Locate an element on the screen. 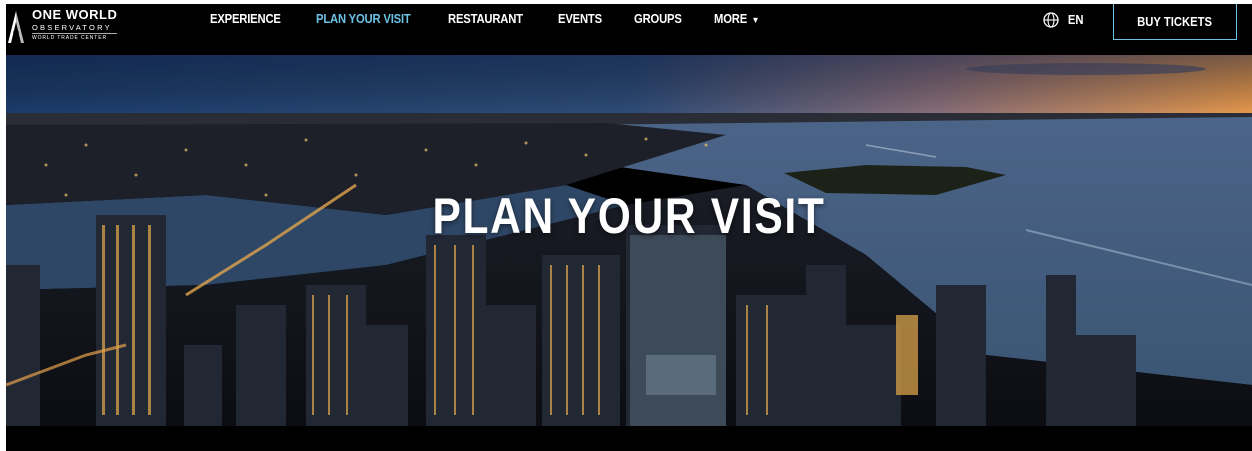  hero-title: PLAN YOUR VISIT is located at coordinates (629, 216).